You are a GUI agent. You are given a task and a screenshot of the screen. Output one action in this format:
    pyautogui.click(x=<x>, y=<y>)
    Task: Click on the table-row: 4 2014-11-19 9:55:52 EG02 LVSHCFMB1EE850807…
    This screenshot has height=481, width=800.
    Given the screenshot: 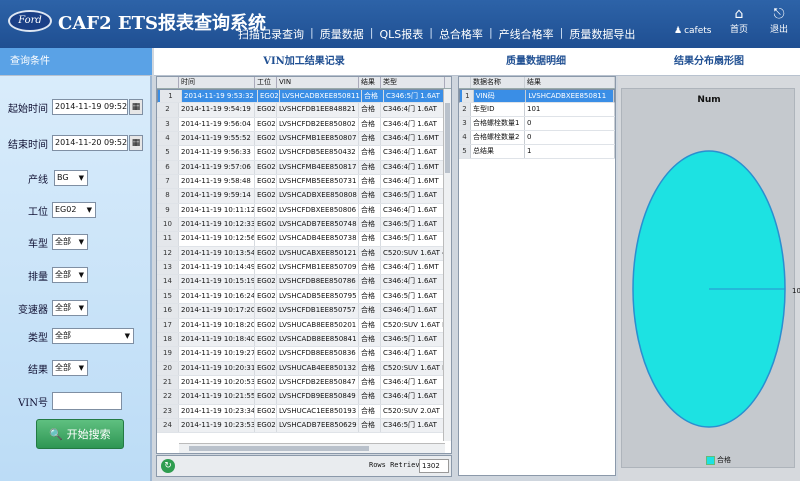 What is the action you would take?
    pyautogui.click(x=304, y=139)
    